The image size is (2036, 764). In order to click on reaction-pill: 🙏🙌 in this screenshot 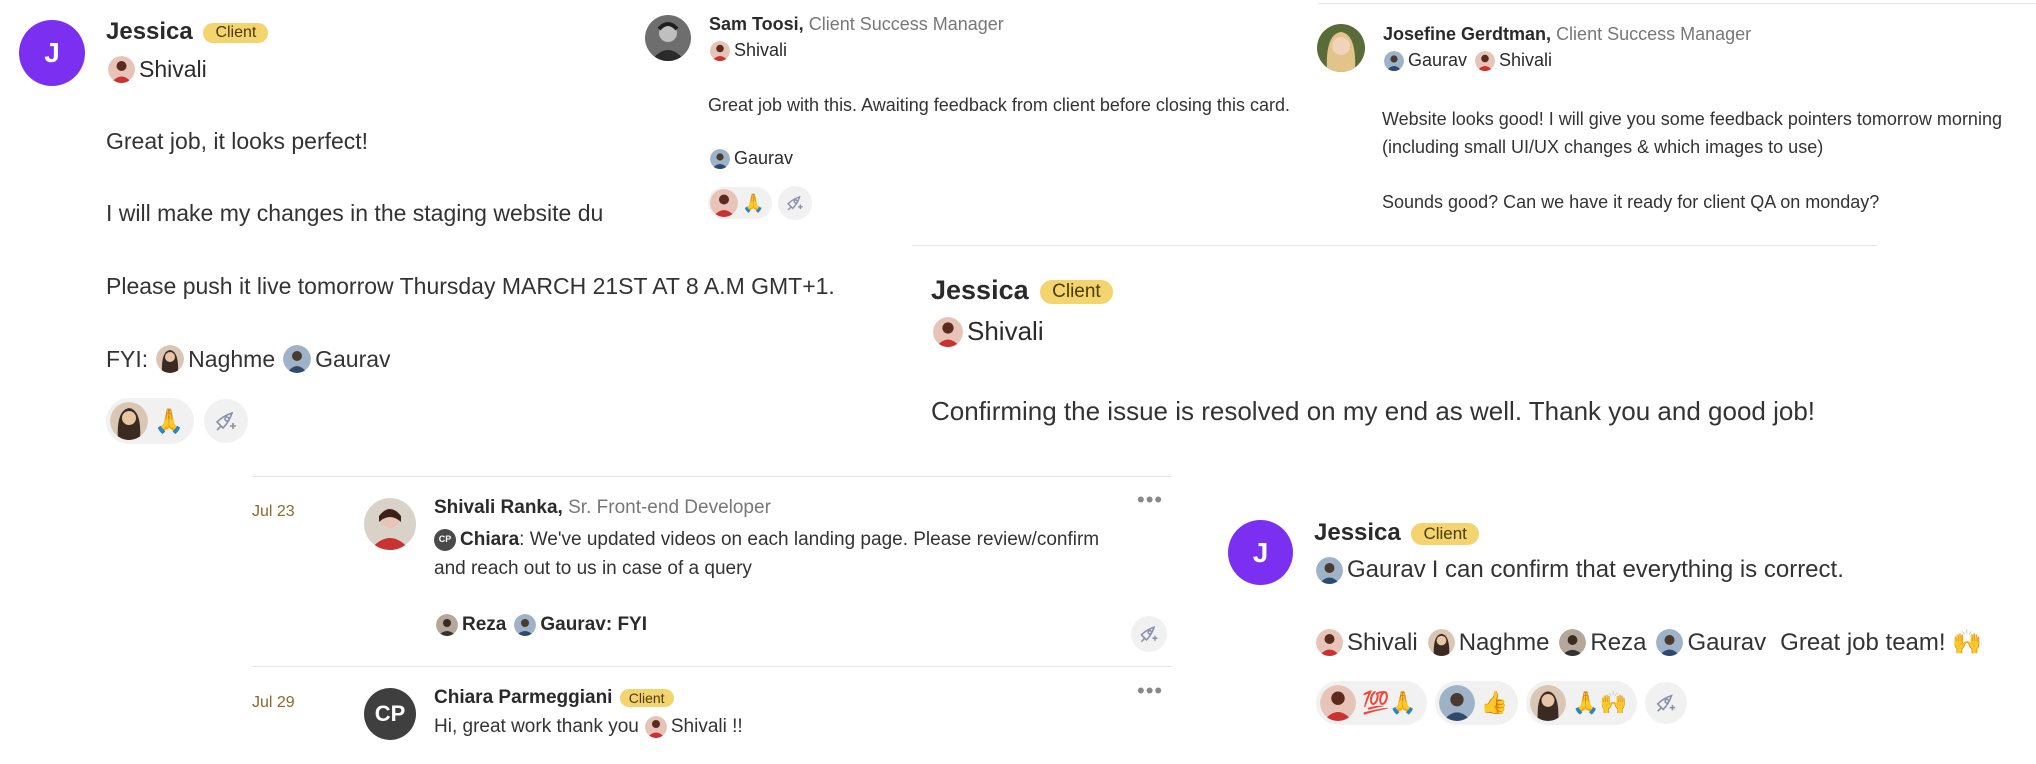, I will do `click(1581, 703)`.